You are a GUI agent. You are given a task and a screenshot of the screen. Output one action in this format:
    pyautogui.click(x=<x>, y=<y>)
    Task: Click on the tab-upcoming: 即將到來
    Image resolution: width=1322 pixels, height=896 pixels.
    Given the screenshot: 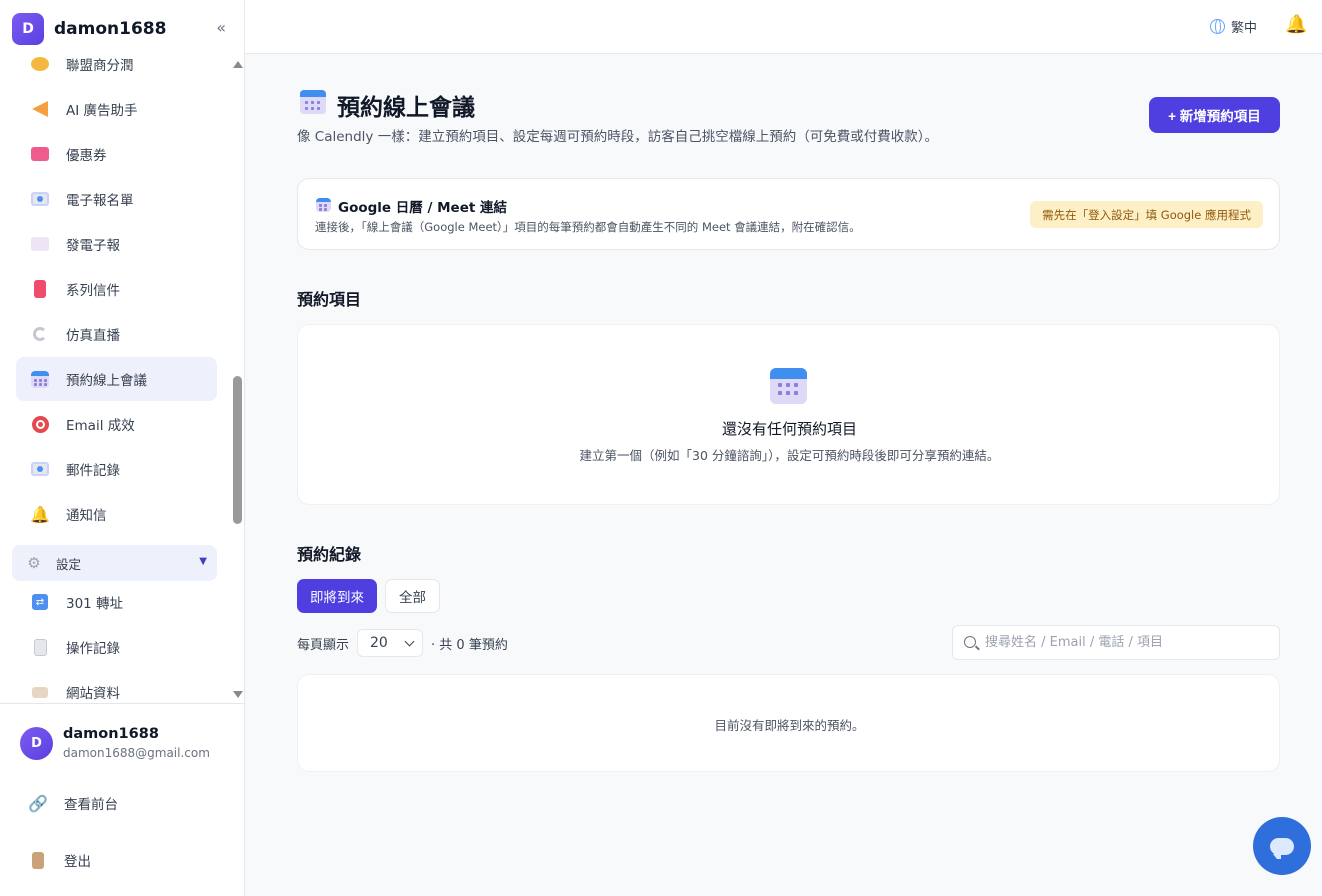 What is the action you would take?
    pyautogui.click(x=337, y=596)
    